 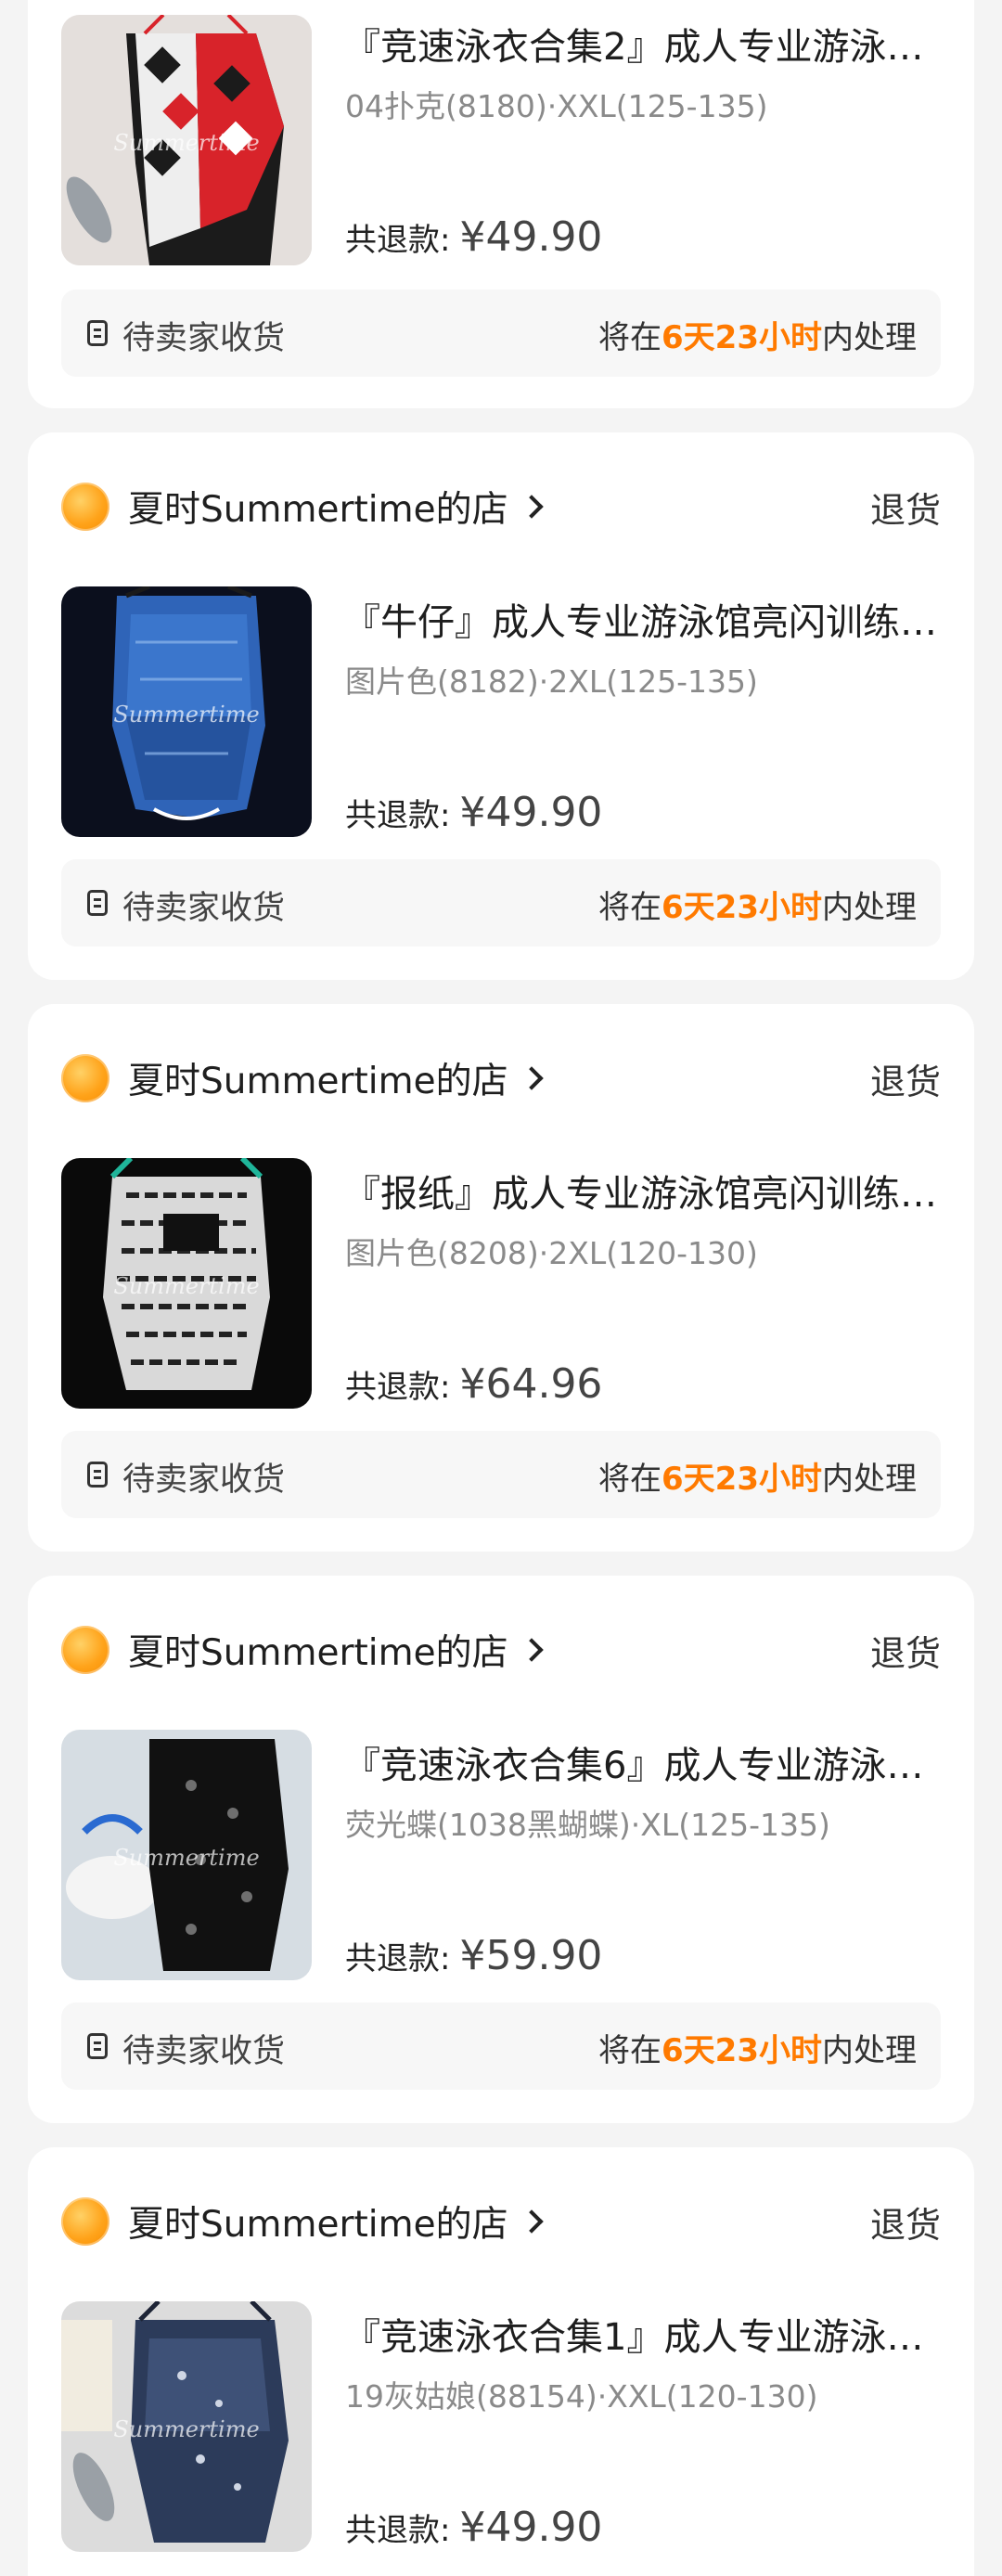 I want to click on product-spec: 图片色(8182)·2XL(125-135), so click(x=551, y=681).